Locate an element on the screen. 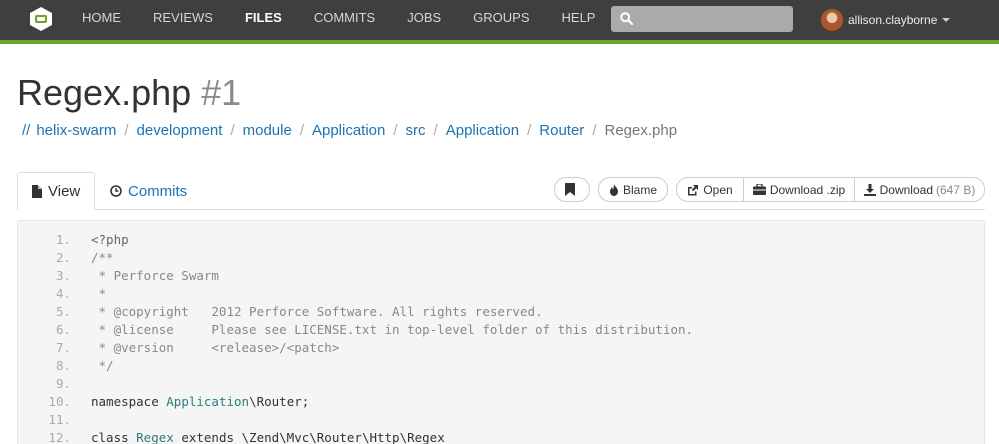  nav-item-commits: COMMITS is located at coordinates (344, 20).